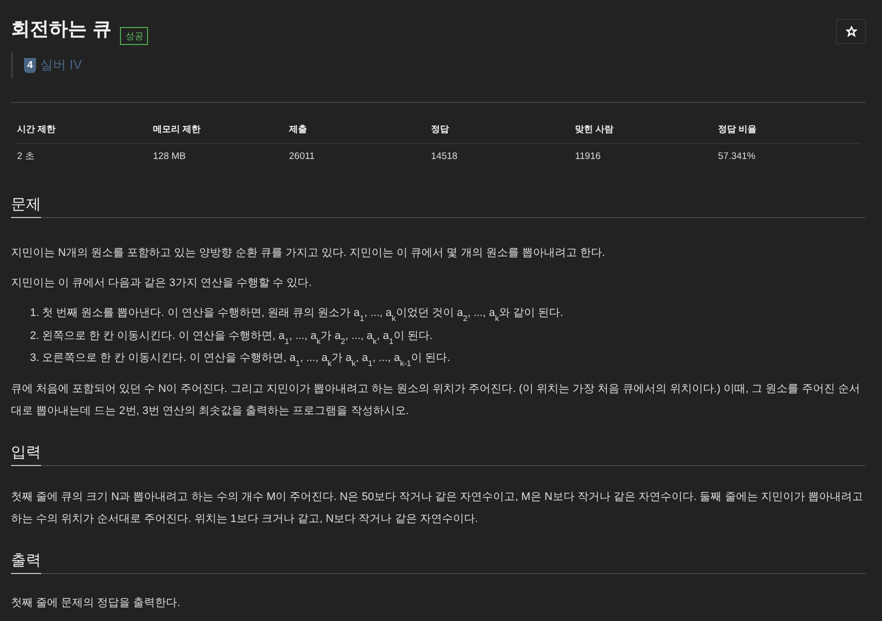  What do you see at coordinates (134, 36) in the screenshot?
I see `result-badge: 성공` at bounding box center [134, 36].